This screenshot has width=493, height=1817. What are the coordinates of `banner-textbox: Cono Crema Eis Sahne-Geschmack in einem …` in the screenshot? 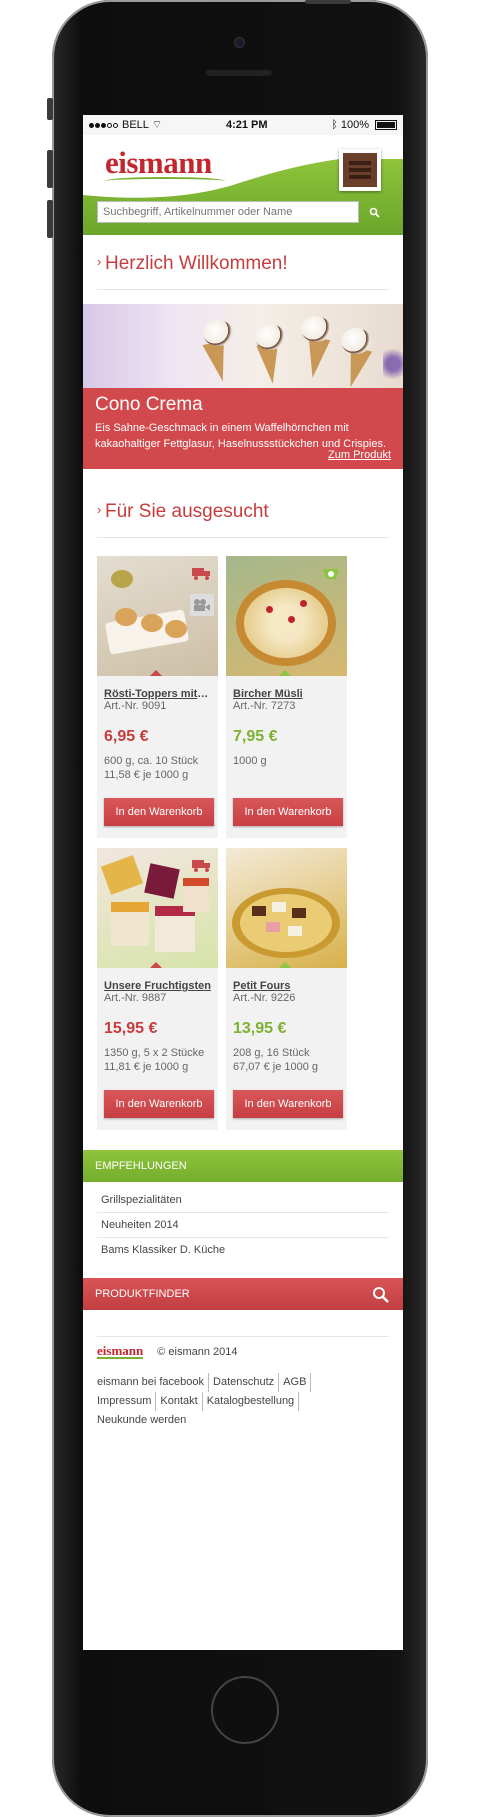 It's located at (243, 428).